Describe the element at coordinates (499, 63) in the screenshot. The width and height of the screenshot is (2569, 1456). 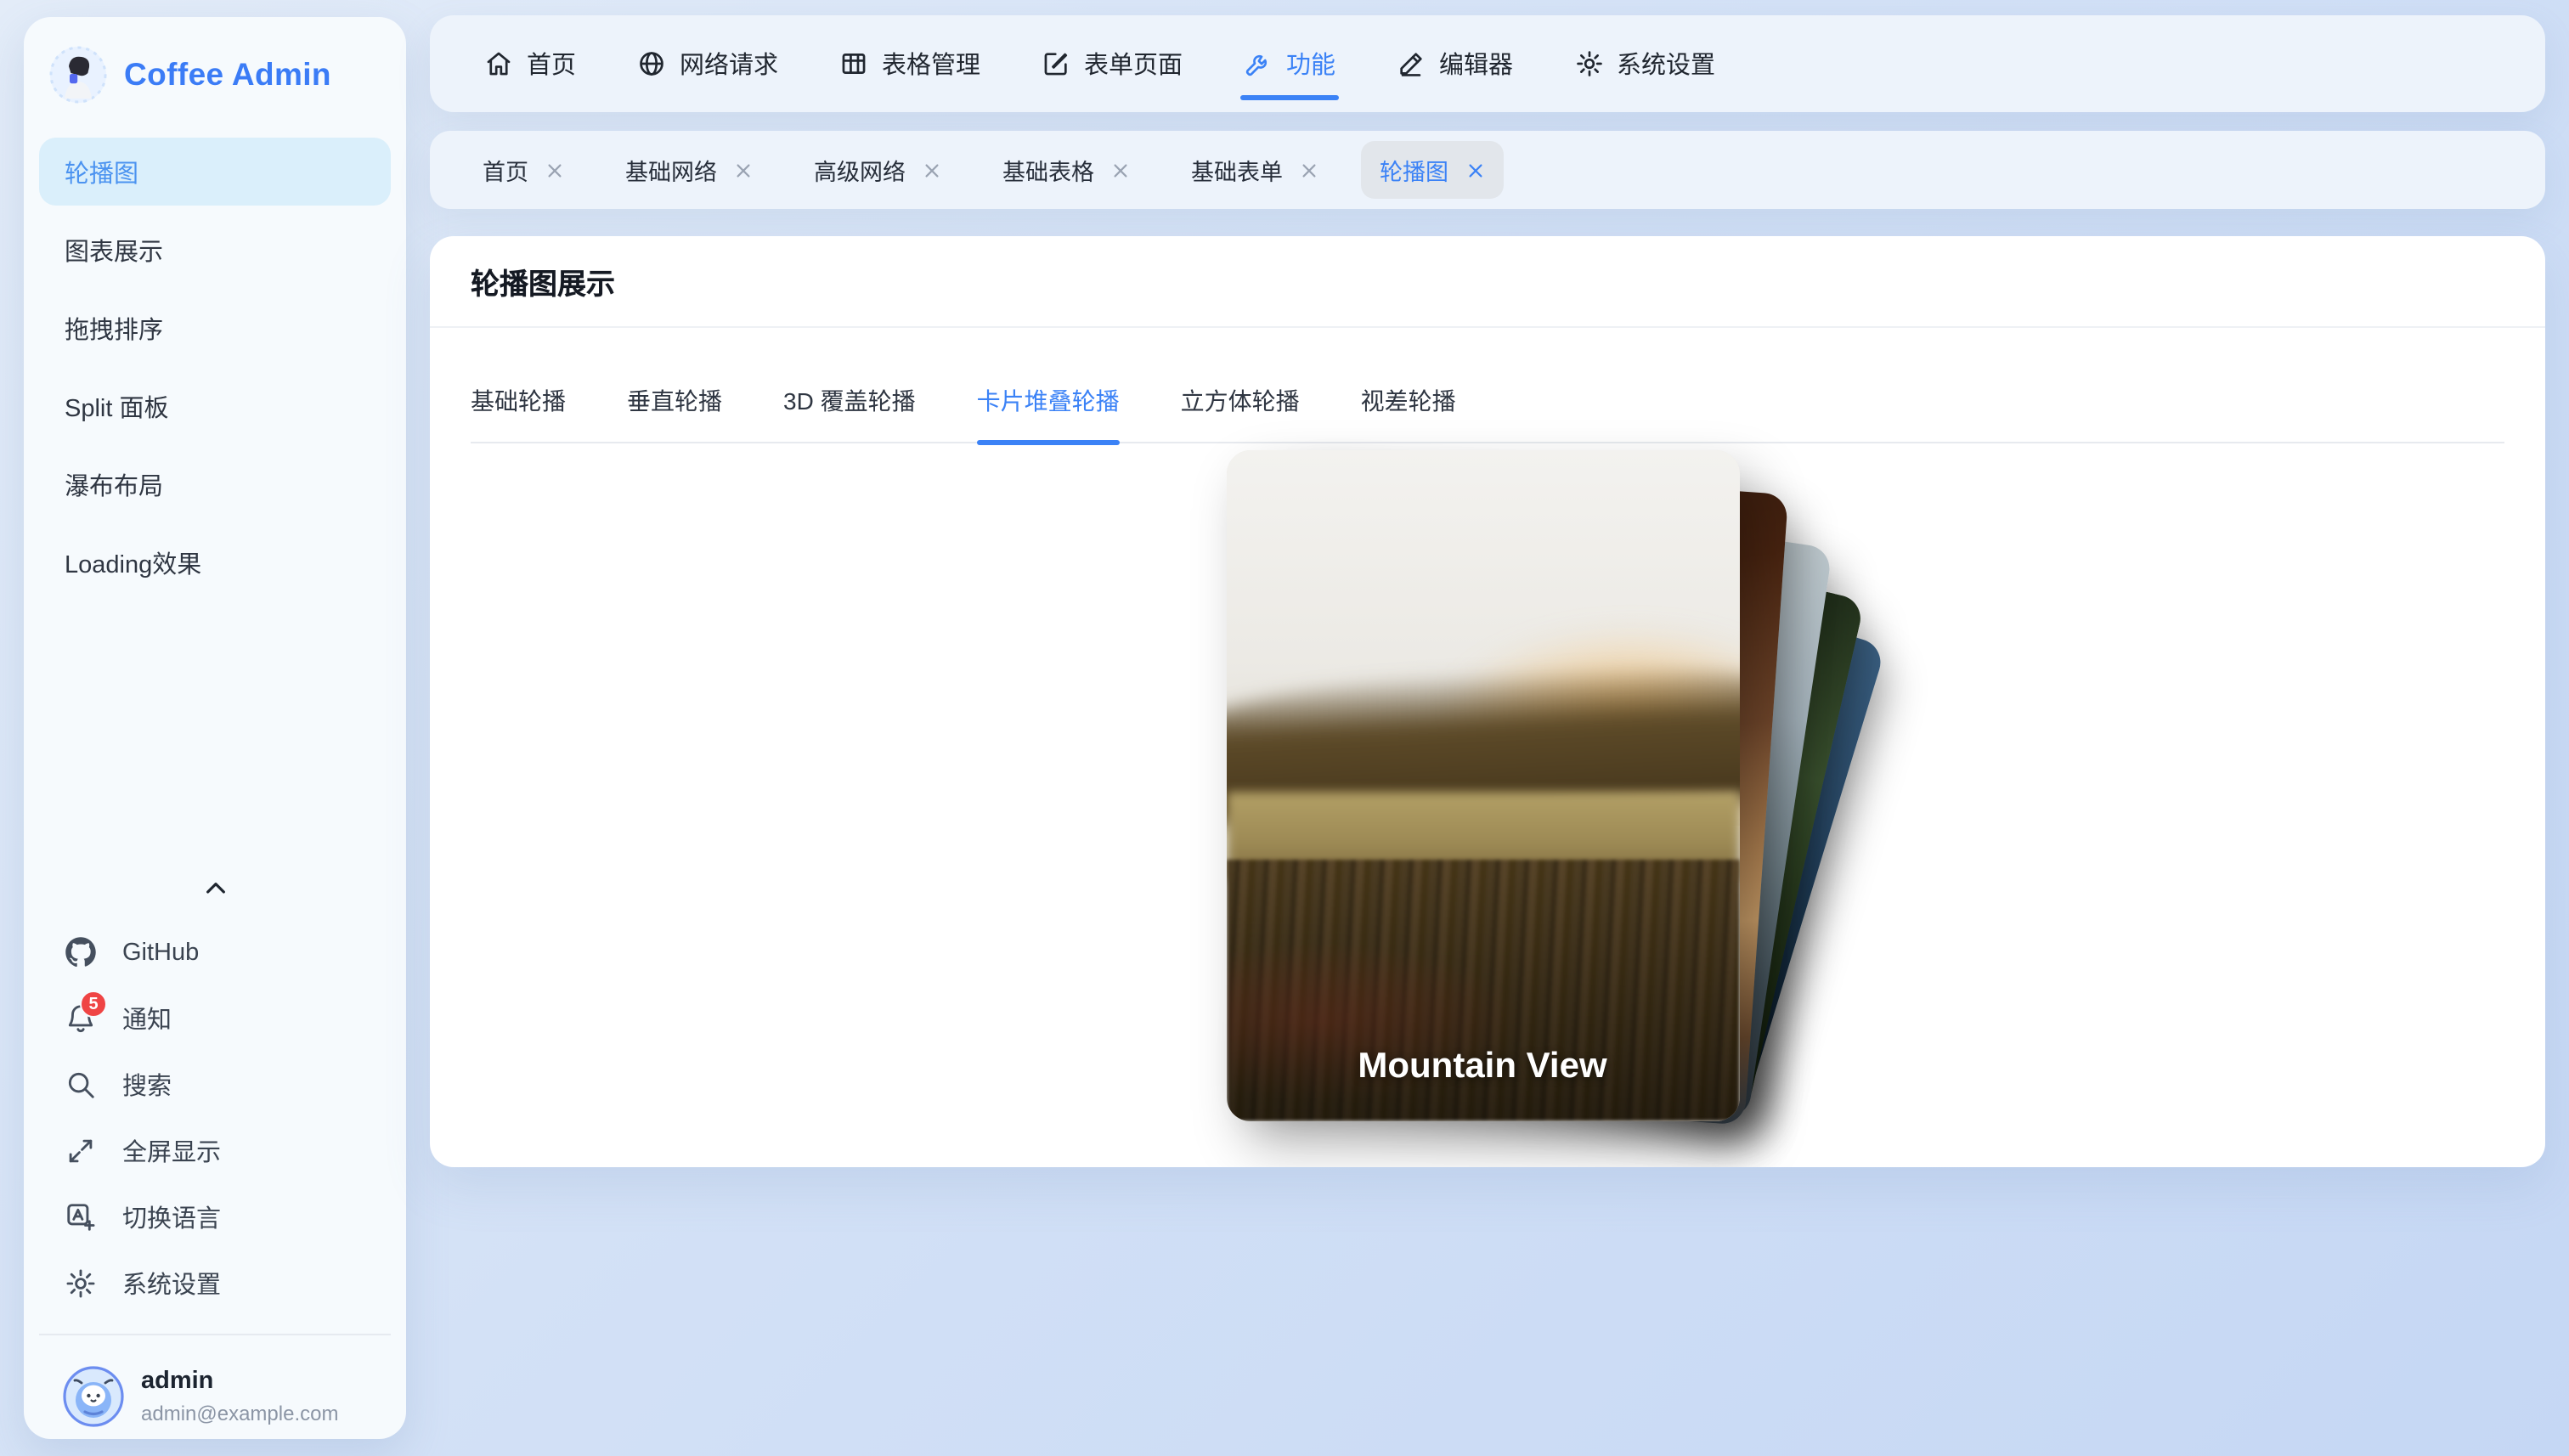
I see `home-icon` at that location.